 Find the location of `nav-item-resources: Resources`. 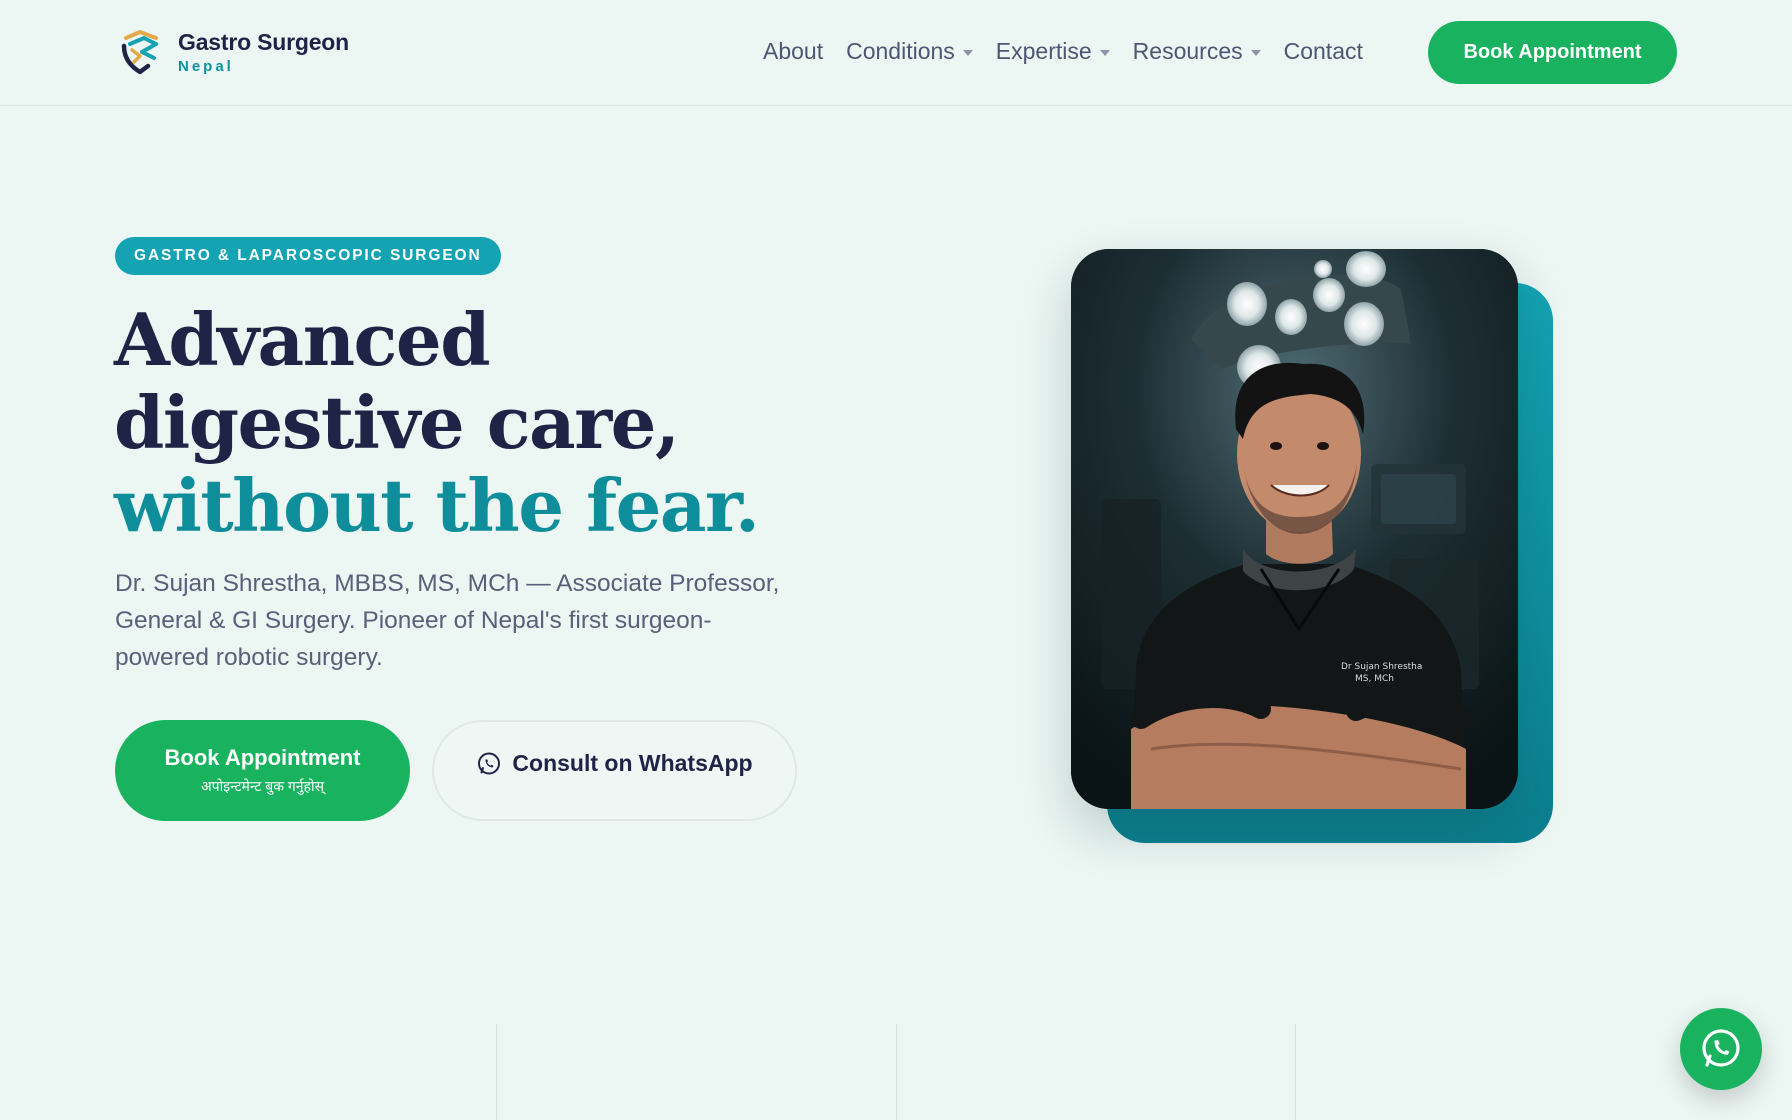

nav-item-resources: Resources is located at coordinates (1197, 51).